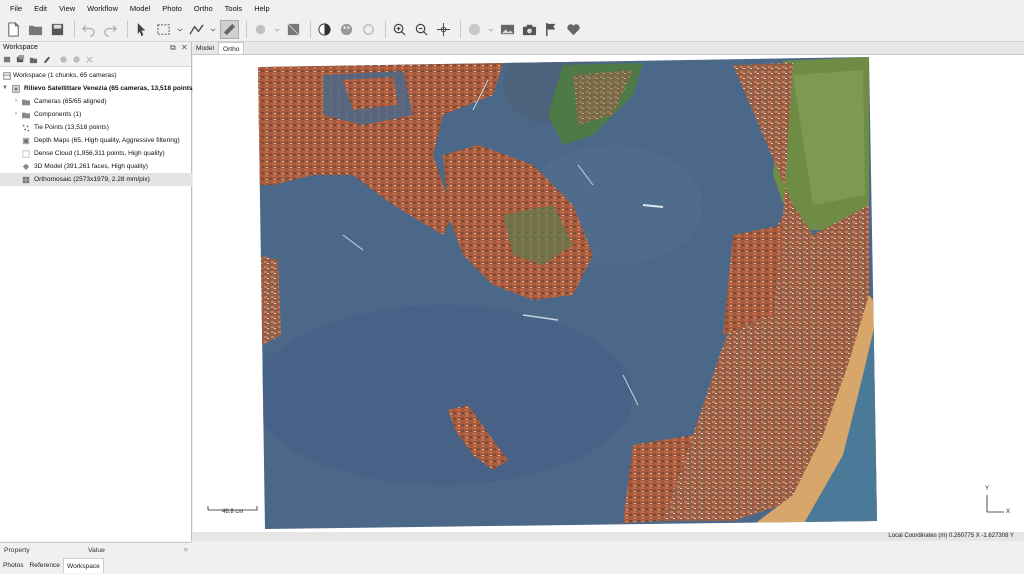 The height and width of the screenshot is (574, 1024). What do you see at coordinates (17, 551) in the screenshot?
I see `property-column-header: Property` at bounding box center [17, 551].